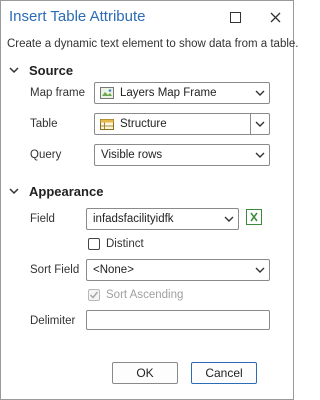 This screenshot has width=320, height=400. What do you see at coordinates (66, 191) in the screenshot?
I see `appearance-section-label: Appearance` at bounding box center [66, 191].